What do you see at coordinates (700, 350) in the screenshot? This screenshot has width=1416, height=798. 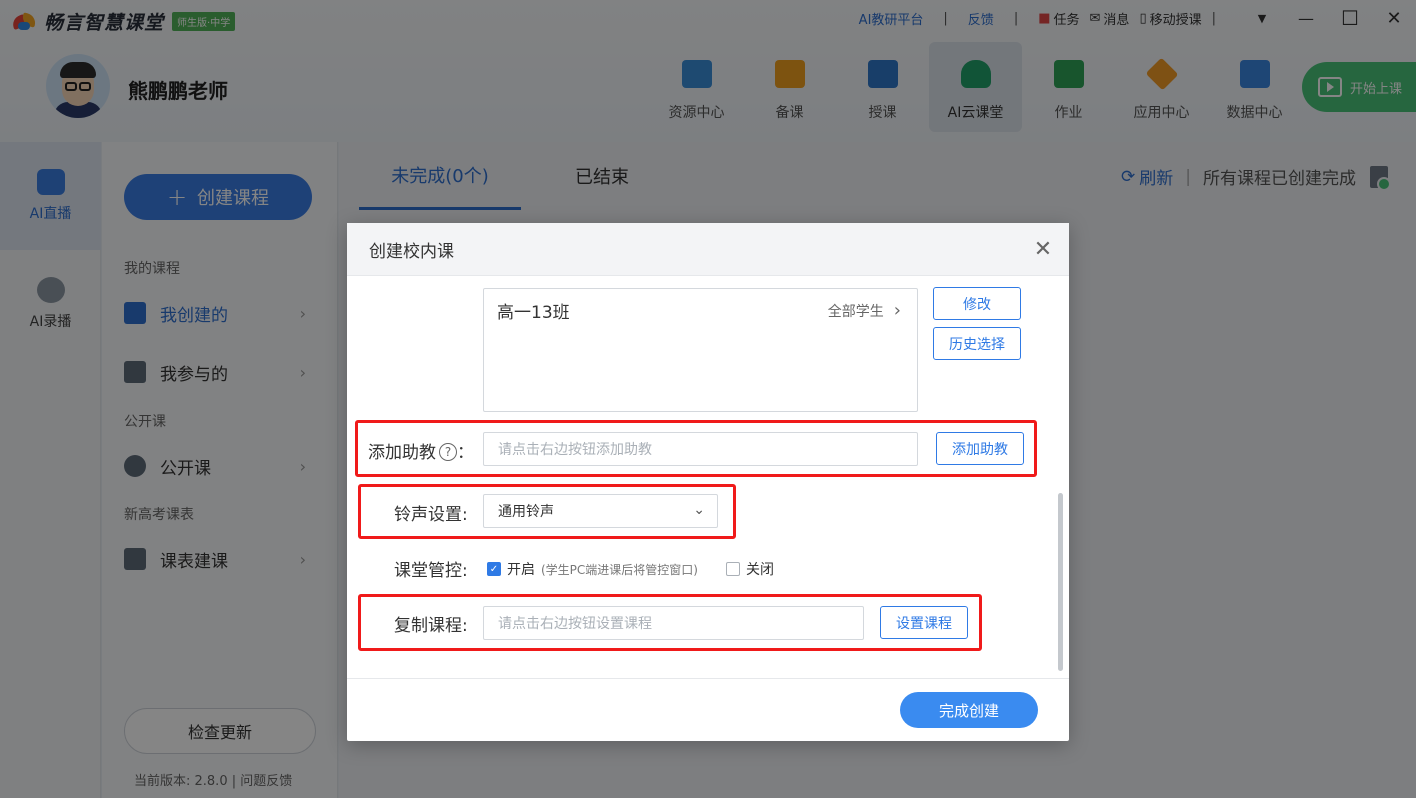 I see `class-selection-box: 高一13班 全部学生 ›` at bounding box center [700, 350].